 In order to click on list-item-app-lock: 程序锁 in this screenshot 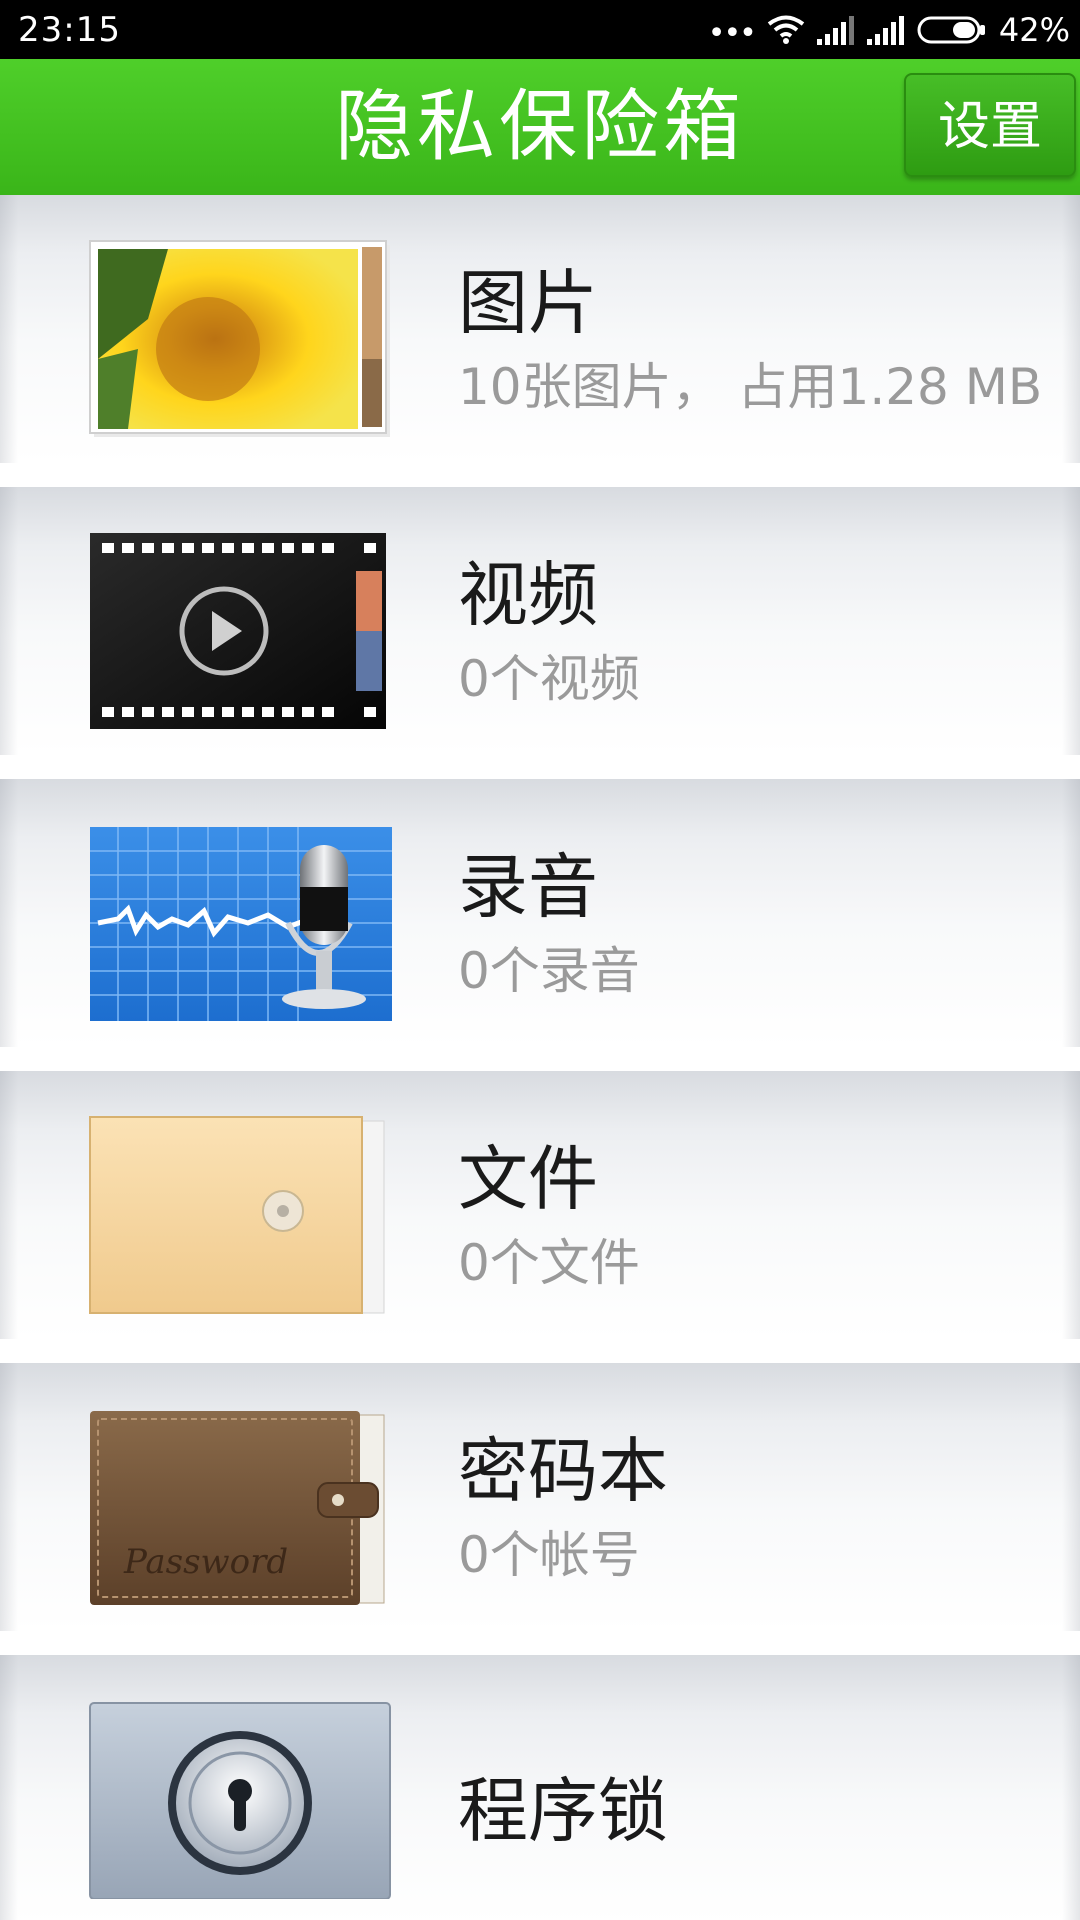, I will do `click(540, 1787)`.